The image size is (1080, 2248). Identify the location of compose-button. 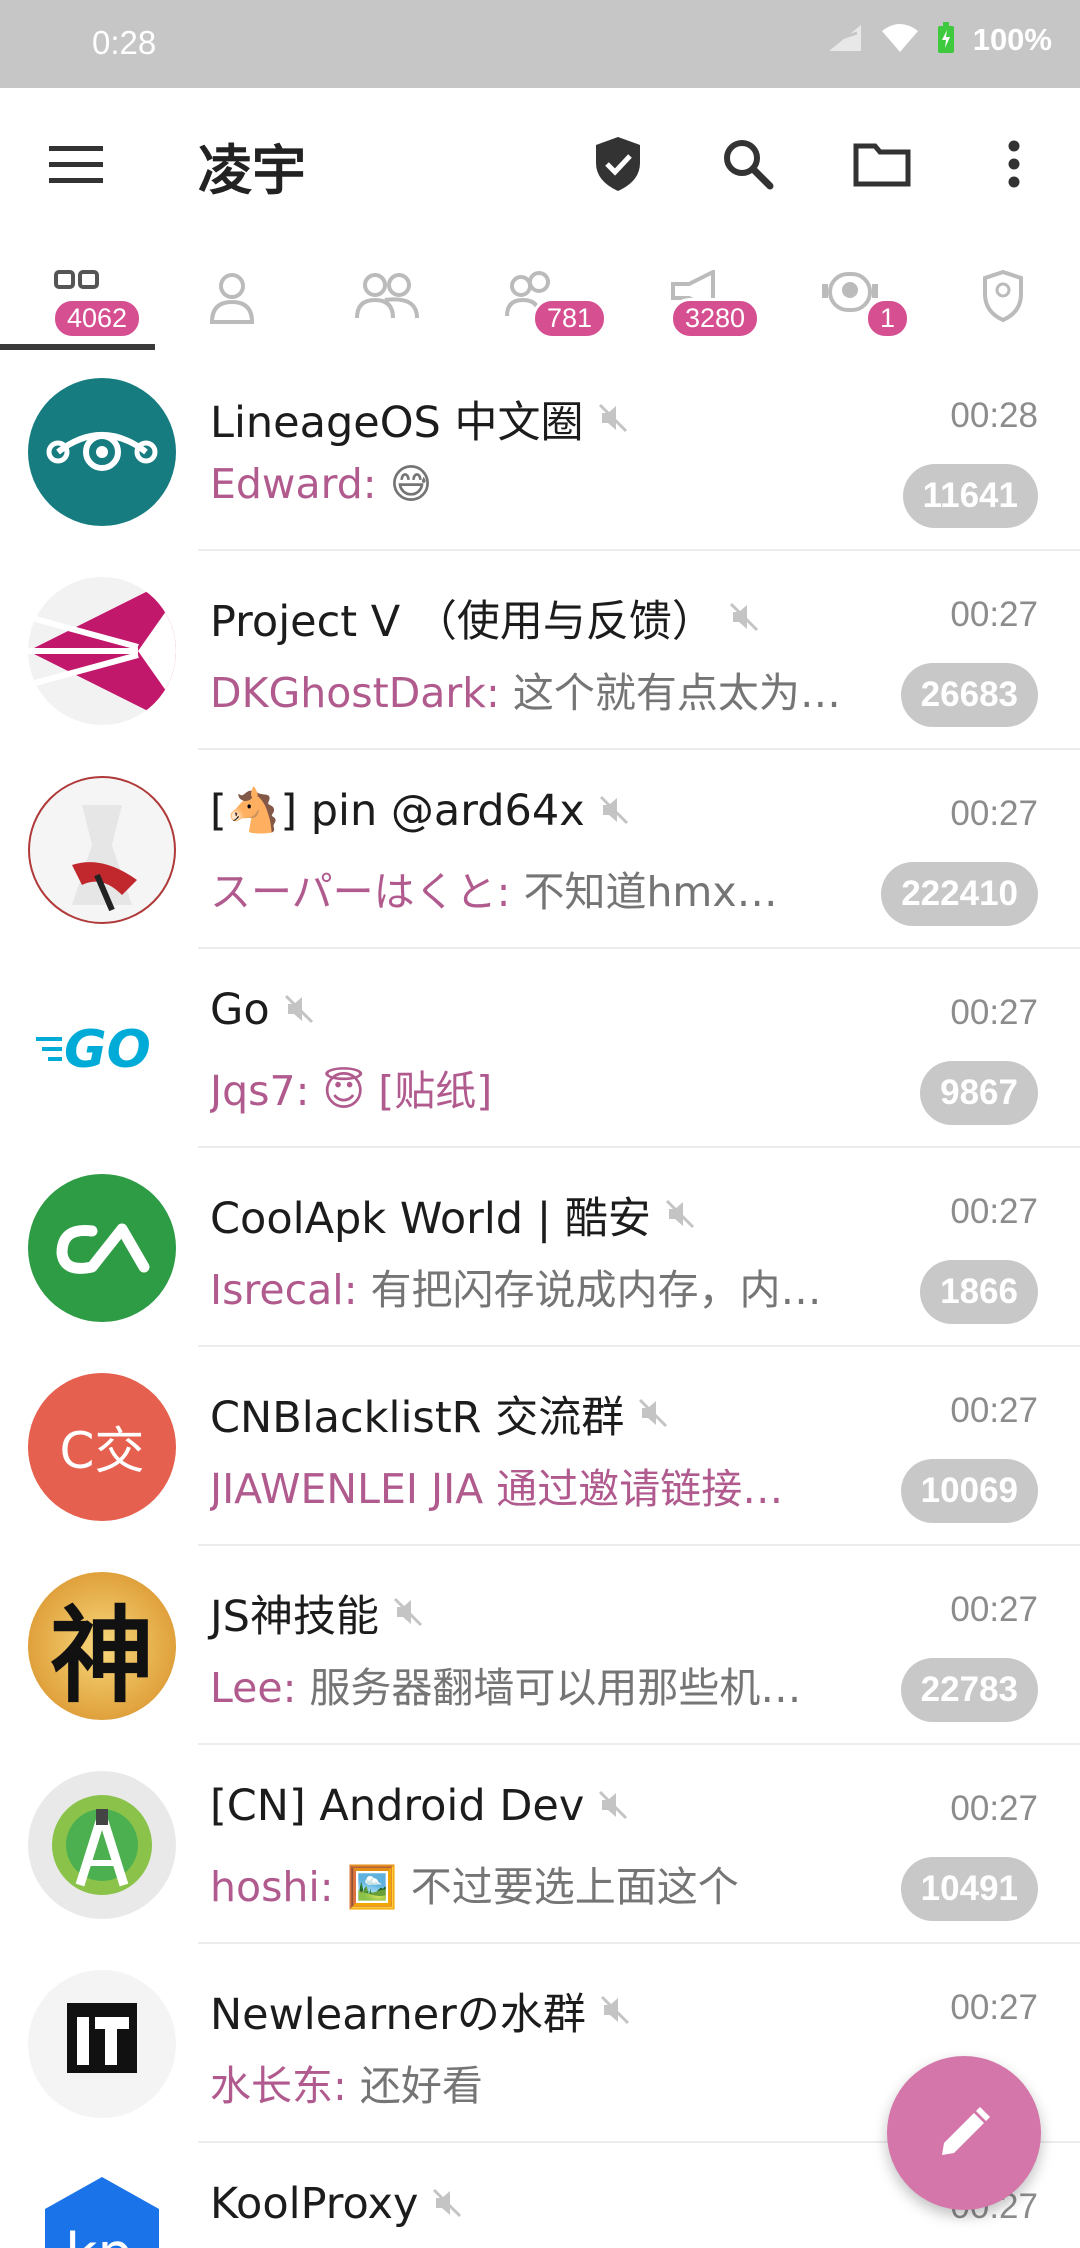
(964, 2133).